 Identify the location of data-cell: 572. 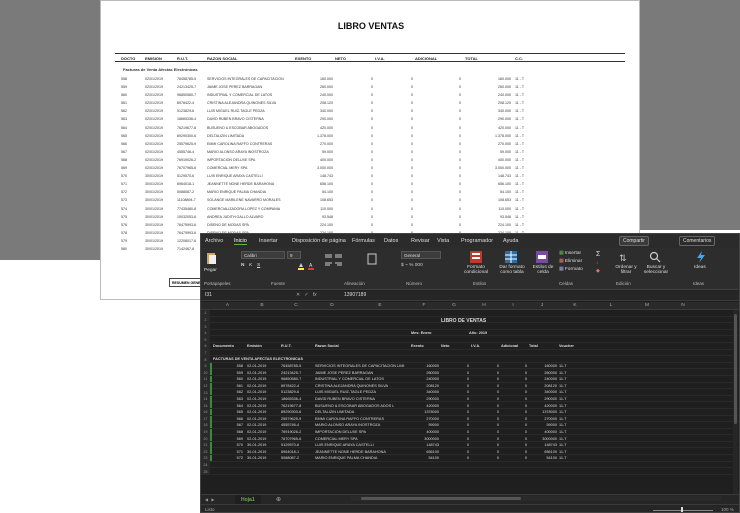
(228, 458).